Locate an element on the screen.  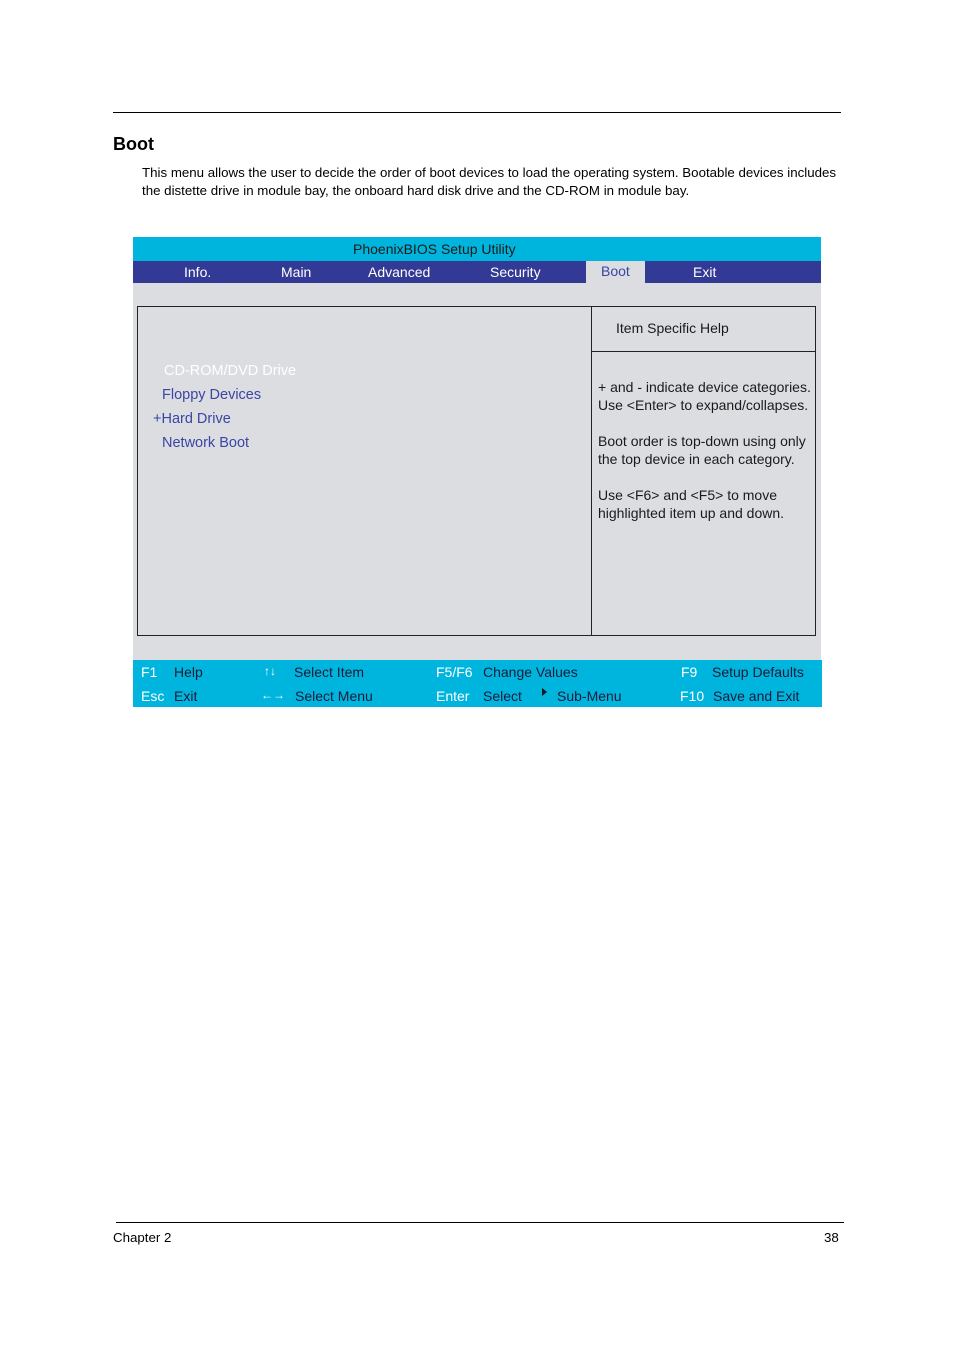
footer-page-number: 38 is located at coordinates (831, 1237).